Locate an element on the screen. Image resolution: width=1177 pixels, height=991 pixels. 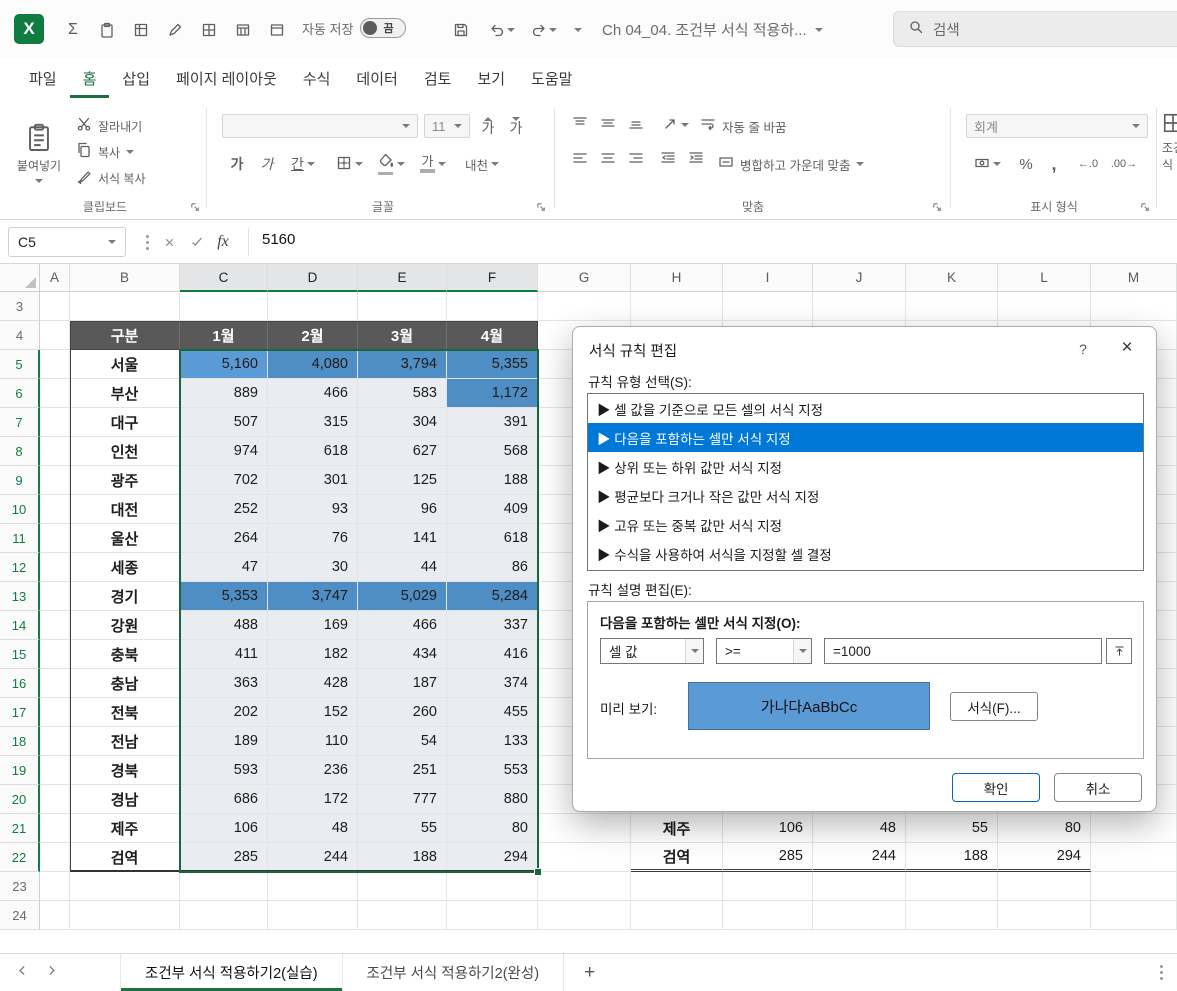
merge-center-button: 병합하고 가운데 맞춤 is located at coordinates (791, 164).